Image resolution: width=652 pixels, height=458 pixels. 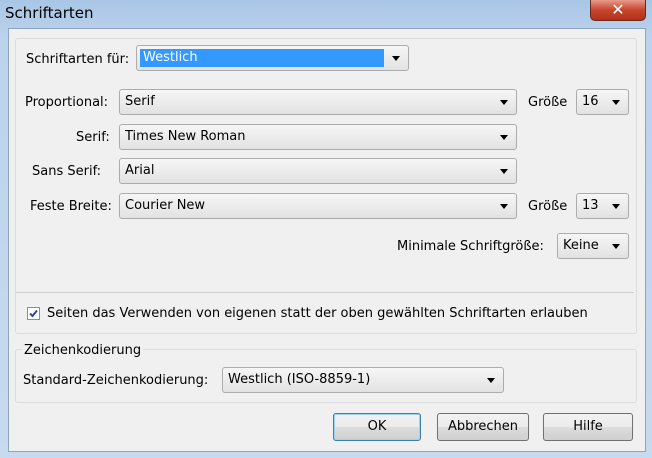 What do you see at coordinates (67, 102) in the screenshot?
I see `proportional-label: Proportional:` at bounding box center [67, 102].